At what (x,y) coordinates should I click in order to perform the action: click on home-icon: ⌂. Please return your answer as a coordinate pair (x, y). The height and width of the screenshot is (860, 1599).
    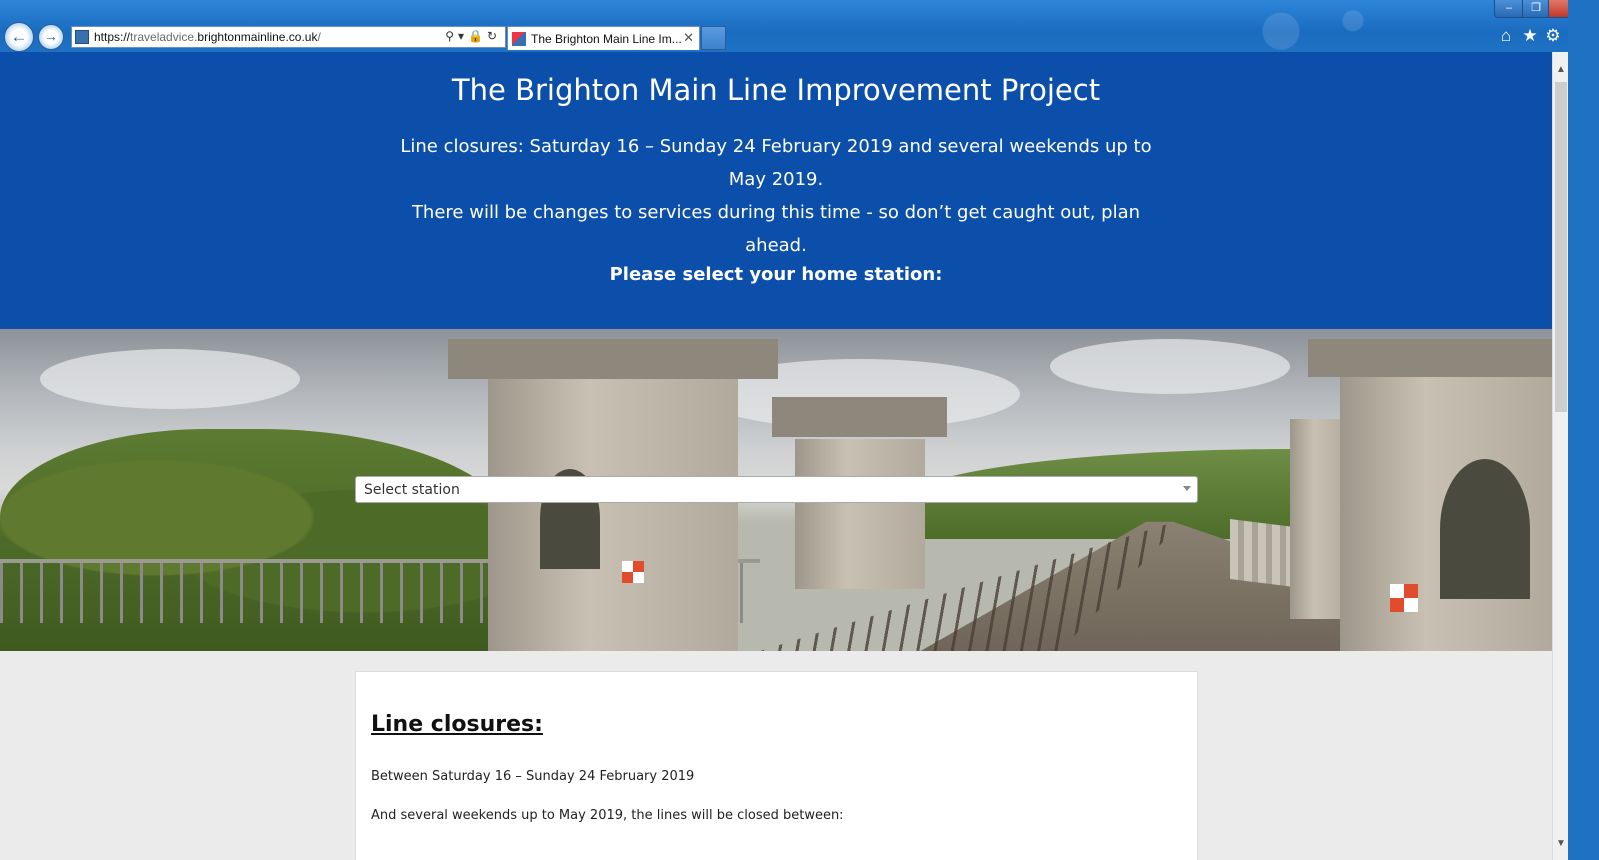
    Looking at the image, I should click on (1506, 36).